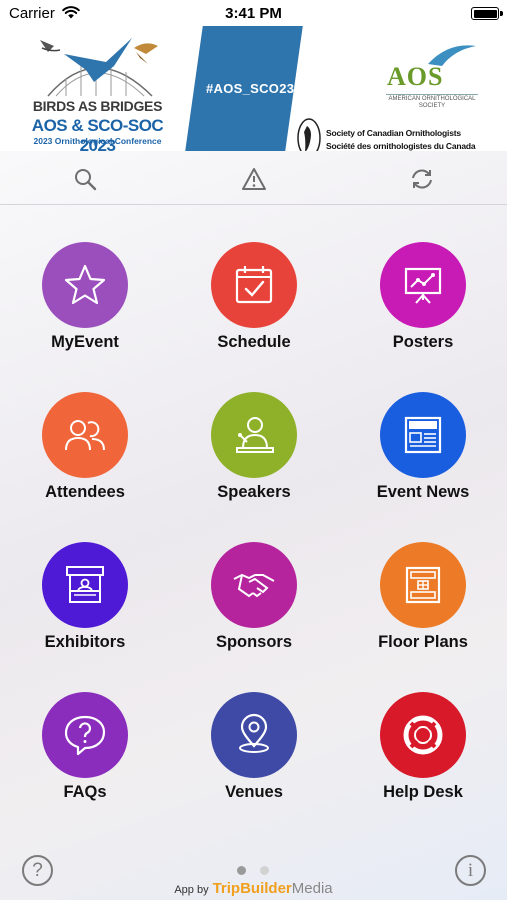  I want to click on tile-label: Help Desk, so click(423, 792).